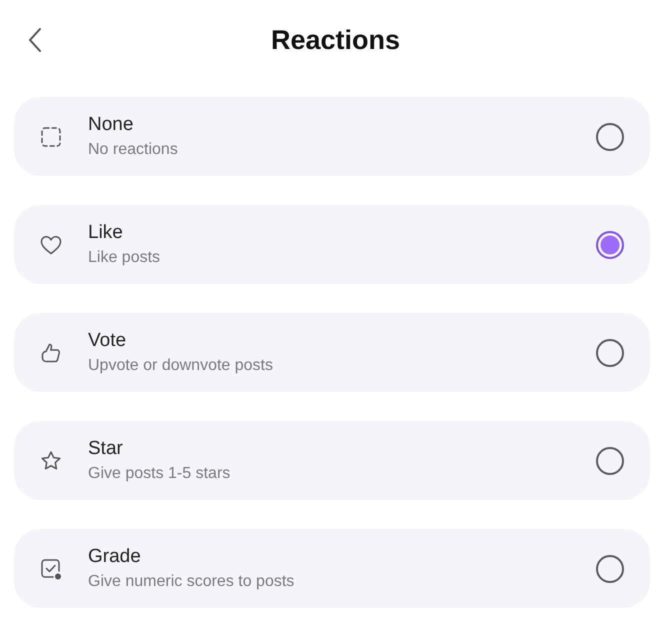  Describe the element at coordinates (107, 341) in the screenshot. I see `option-title: Vote` at that location.